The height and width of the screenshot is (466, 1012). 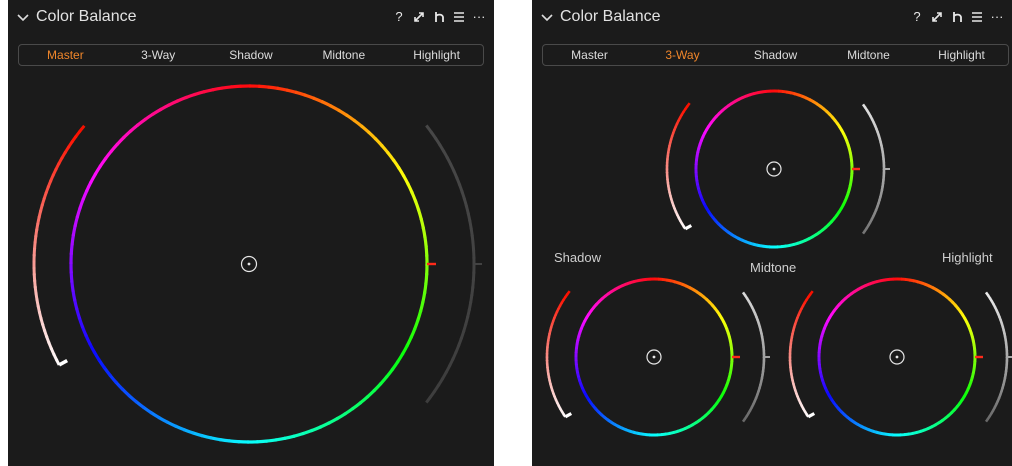 What do you see at coordinates (773, 267) in the screenshot?
I see `midtone-wheel-label: Midtone` at bounding box center [773, 267].